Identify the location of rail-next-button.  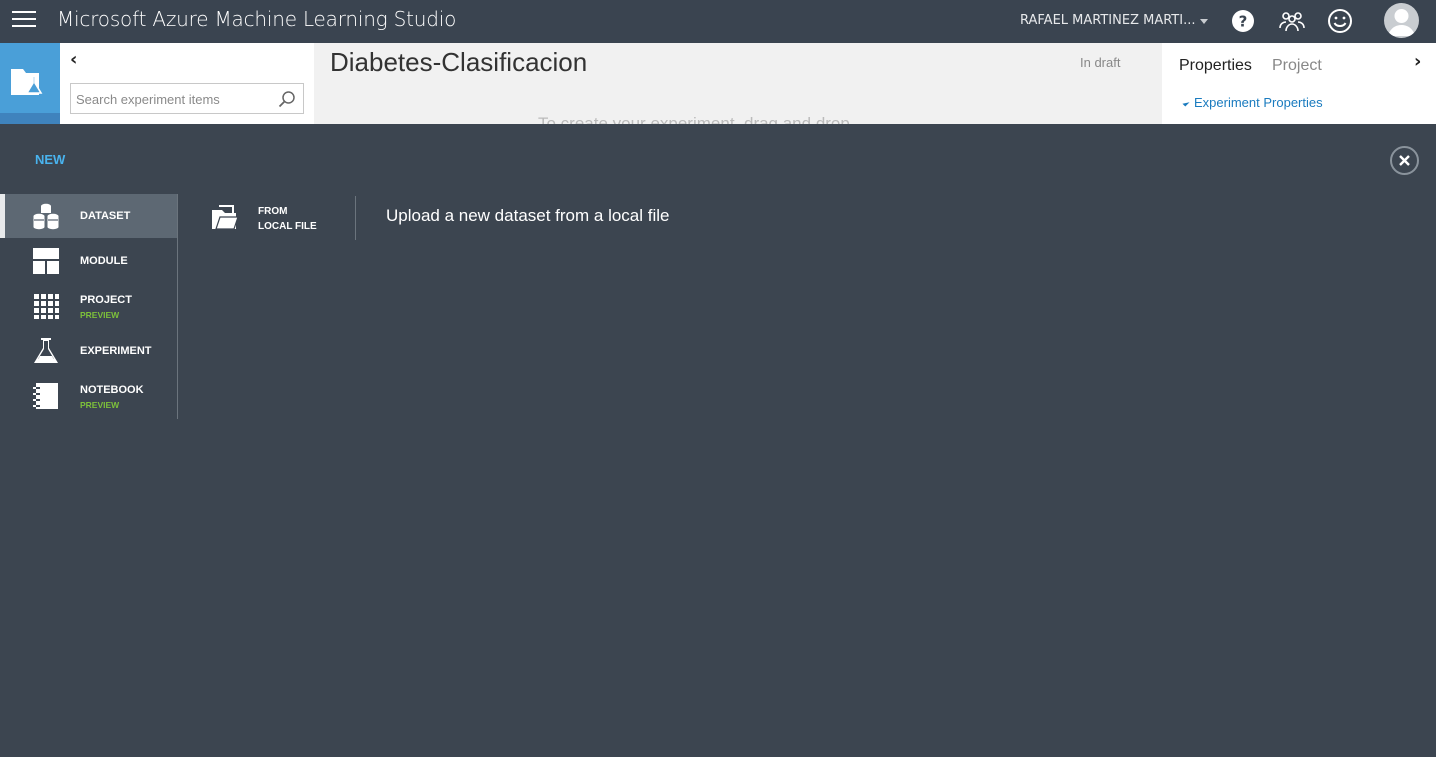
(30, 118).